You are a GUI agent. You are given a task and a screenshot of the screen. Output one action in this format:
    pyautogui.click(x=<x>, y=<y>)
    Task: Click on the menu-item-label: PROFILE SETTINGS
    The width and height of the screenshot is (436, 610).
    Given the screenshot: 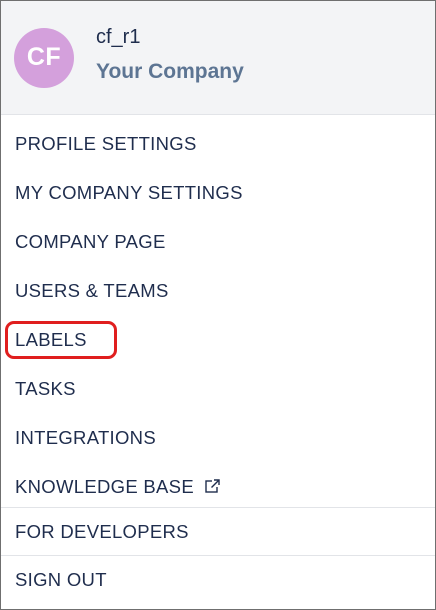 What is the action you would take?
    pyautogui.click(x=106, y=143)
    